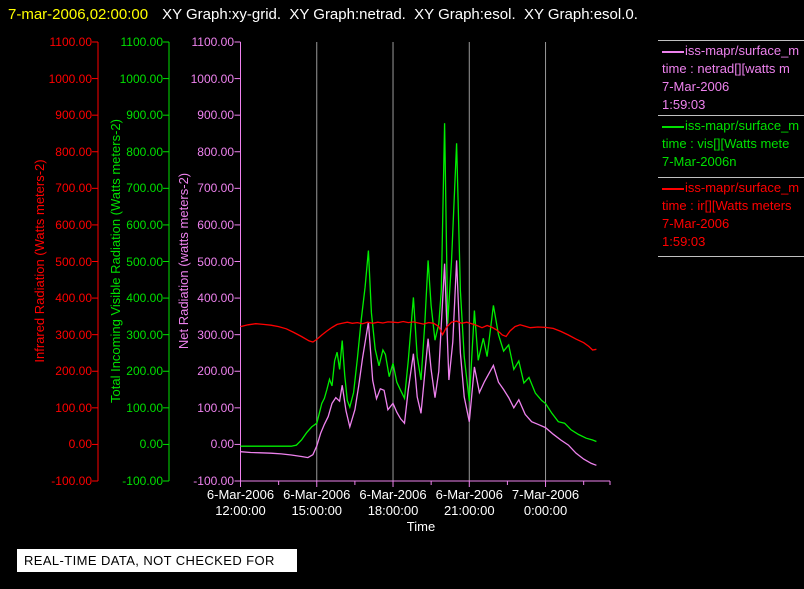 Image resolution: width=804 pixels, height=589 pixels. What do you see at coordinates (699, 161) in the screenshot?
I see `legend-date: 7-Mar-2006n` at bounding box center [699, 161].